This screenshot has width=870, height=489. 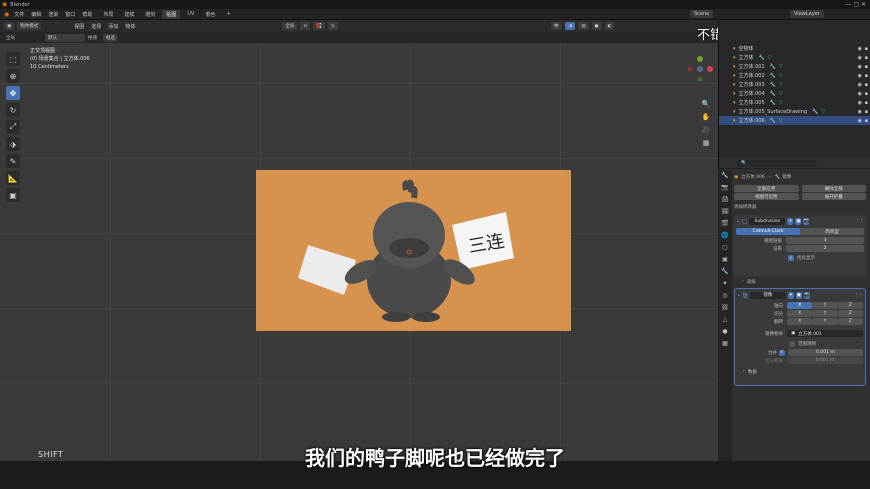 I want to click on texture-tab-icon: ▦, so click(x=725, y=345).